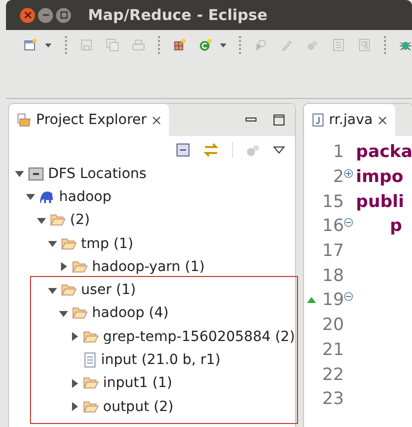 The image size is (412, 427). I want to click on line-number: 19, so click(332, 300).